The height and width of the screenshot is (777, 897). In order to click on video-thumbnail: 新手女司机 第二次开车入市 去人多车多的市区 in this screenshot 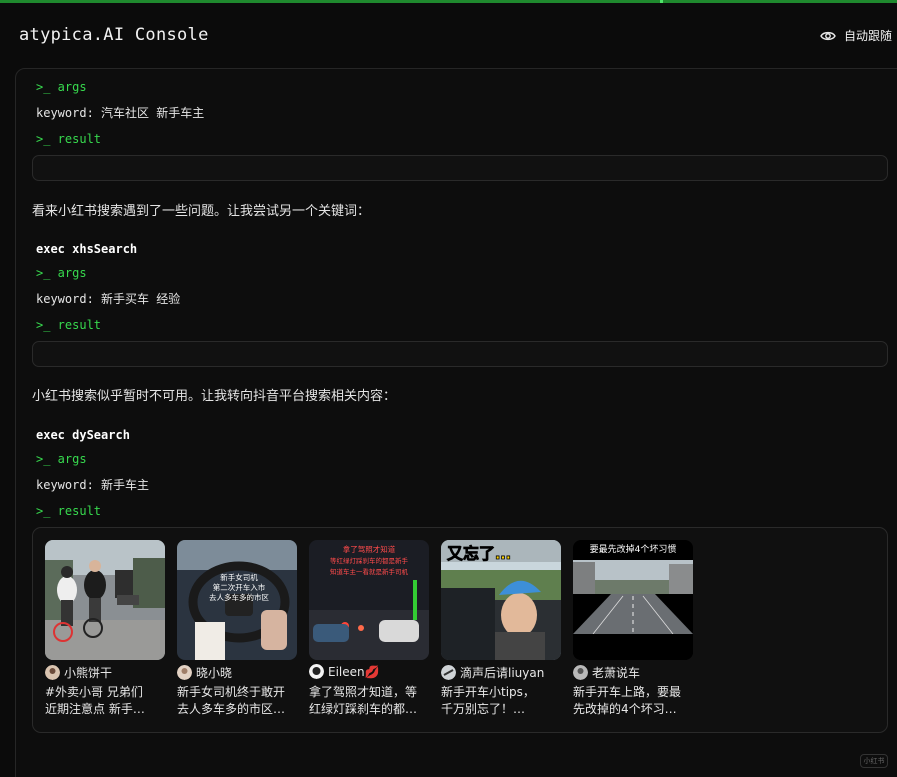, I will do `click(237, 600)`.